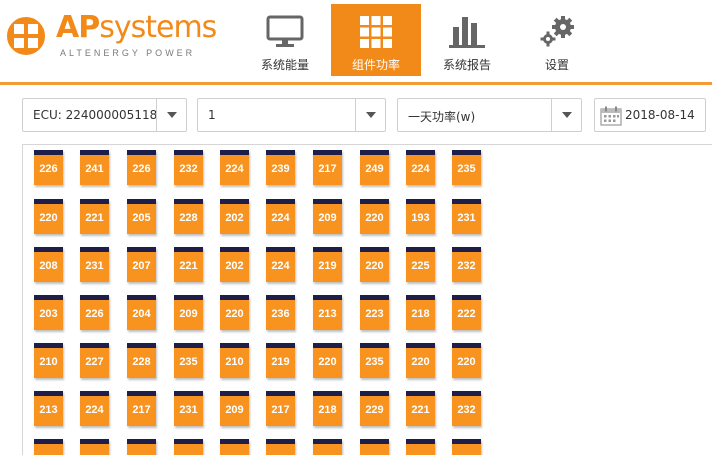  What do you see at coordinates (141, 216) in the screenshot?
I see `module-panel: 205` at bounding box center [141, 216].